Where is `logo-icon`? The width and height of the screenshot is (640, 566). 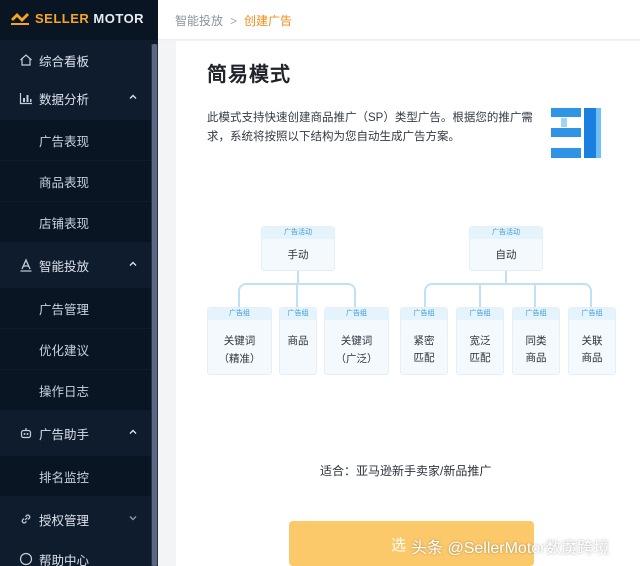 logo-icon is located at coordinates (20, 19).